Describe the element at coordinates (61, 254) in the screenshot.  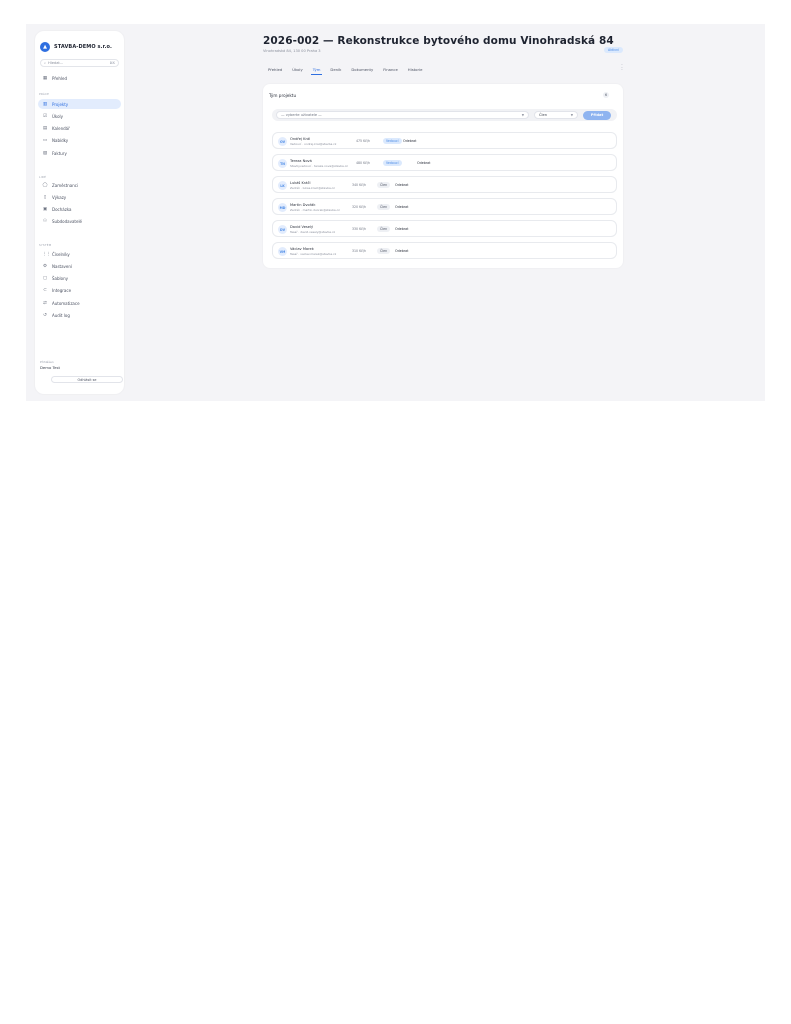
I see `sidebar-item-label: Číselníky` at that location.